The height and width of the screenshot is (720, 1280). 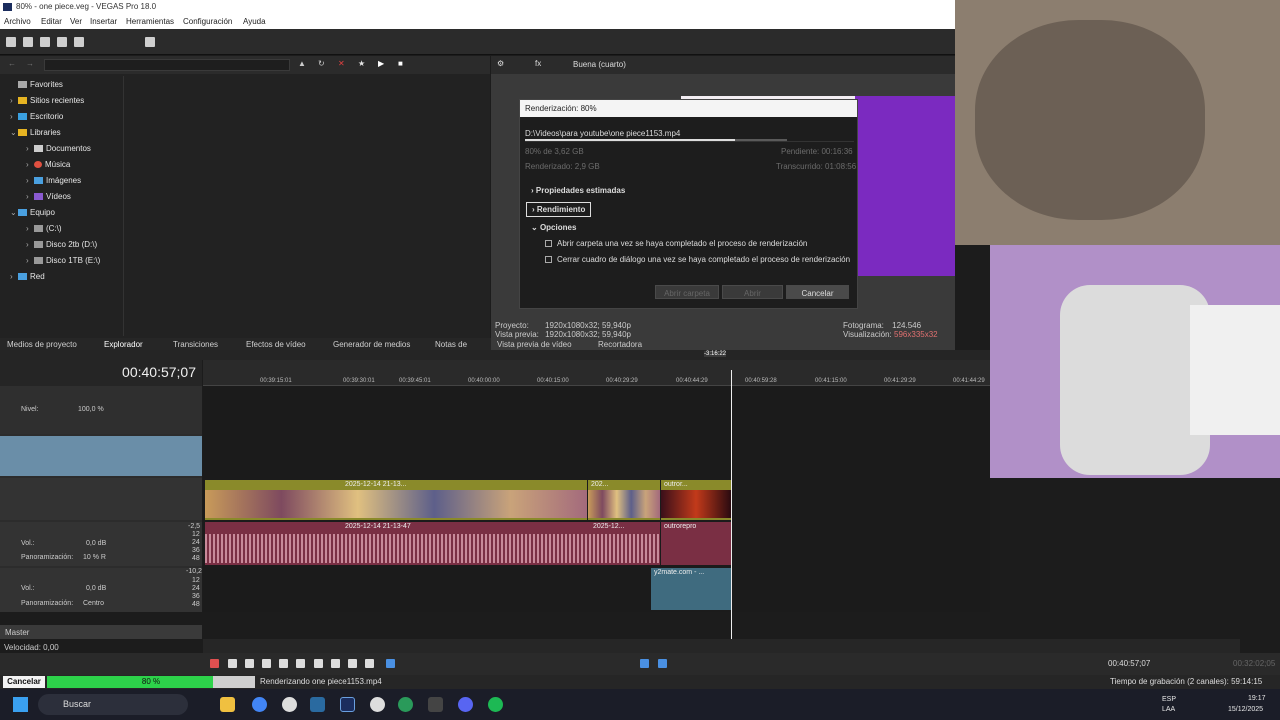 I want to click on stop-icon, so click(x=300, y=663).